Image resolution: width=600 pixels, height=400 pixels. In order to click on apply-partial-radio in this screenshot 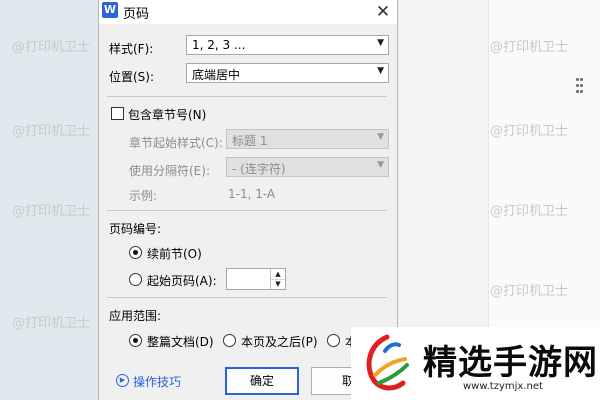, I will do `click(333, 340)`.